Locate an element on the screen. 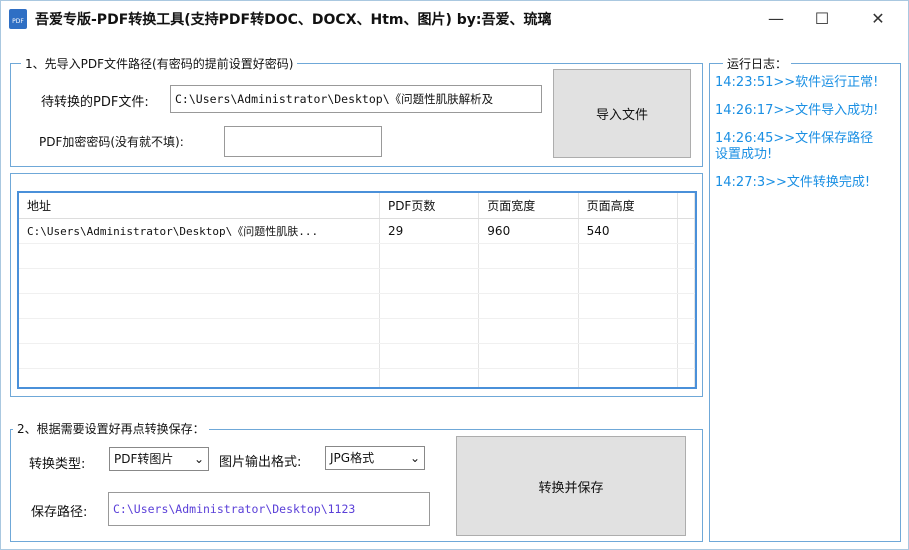 The width and height of the screenshot is (909, 550). format-value: JPG格式 is located at coordinates (352, 458).